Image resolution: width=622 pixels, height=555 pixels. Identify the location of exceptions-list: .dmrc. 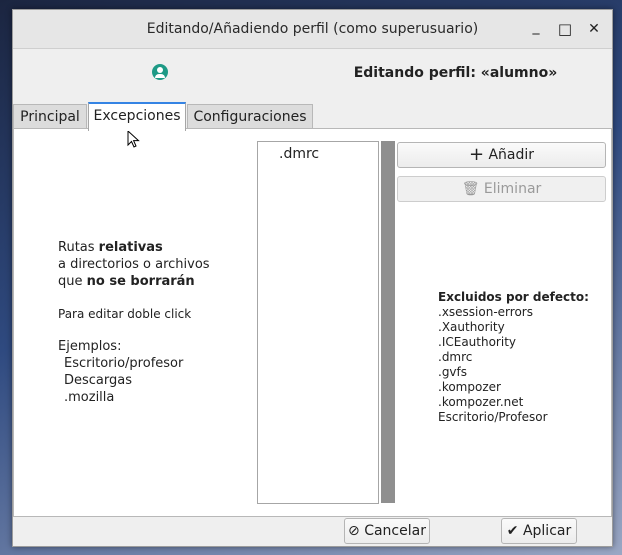
(318, 322).